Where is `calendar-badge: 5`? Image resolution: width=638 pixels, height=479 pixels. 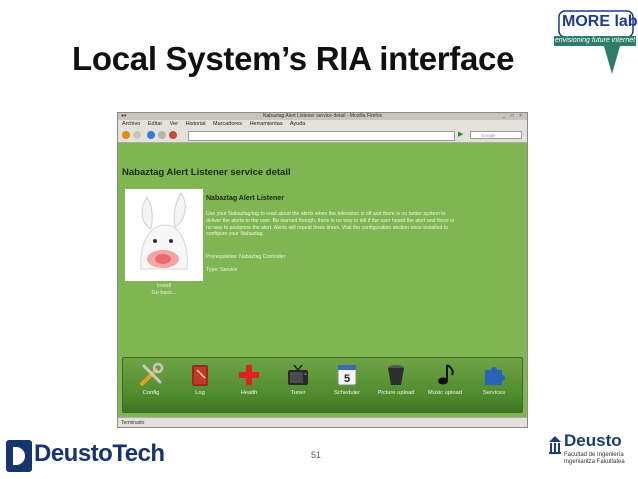
calendar-badge: 5 is located at coordinates (347, 379).